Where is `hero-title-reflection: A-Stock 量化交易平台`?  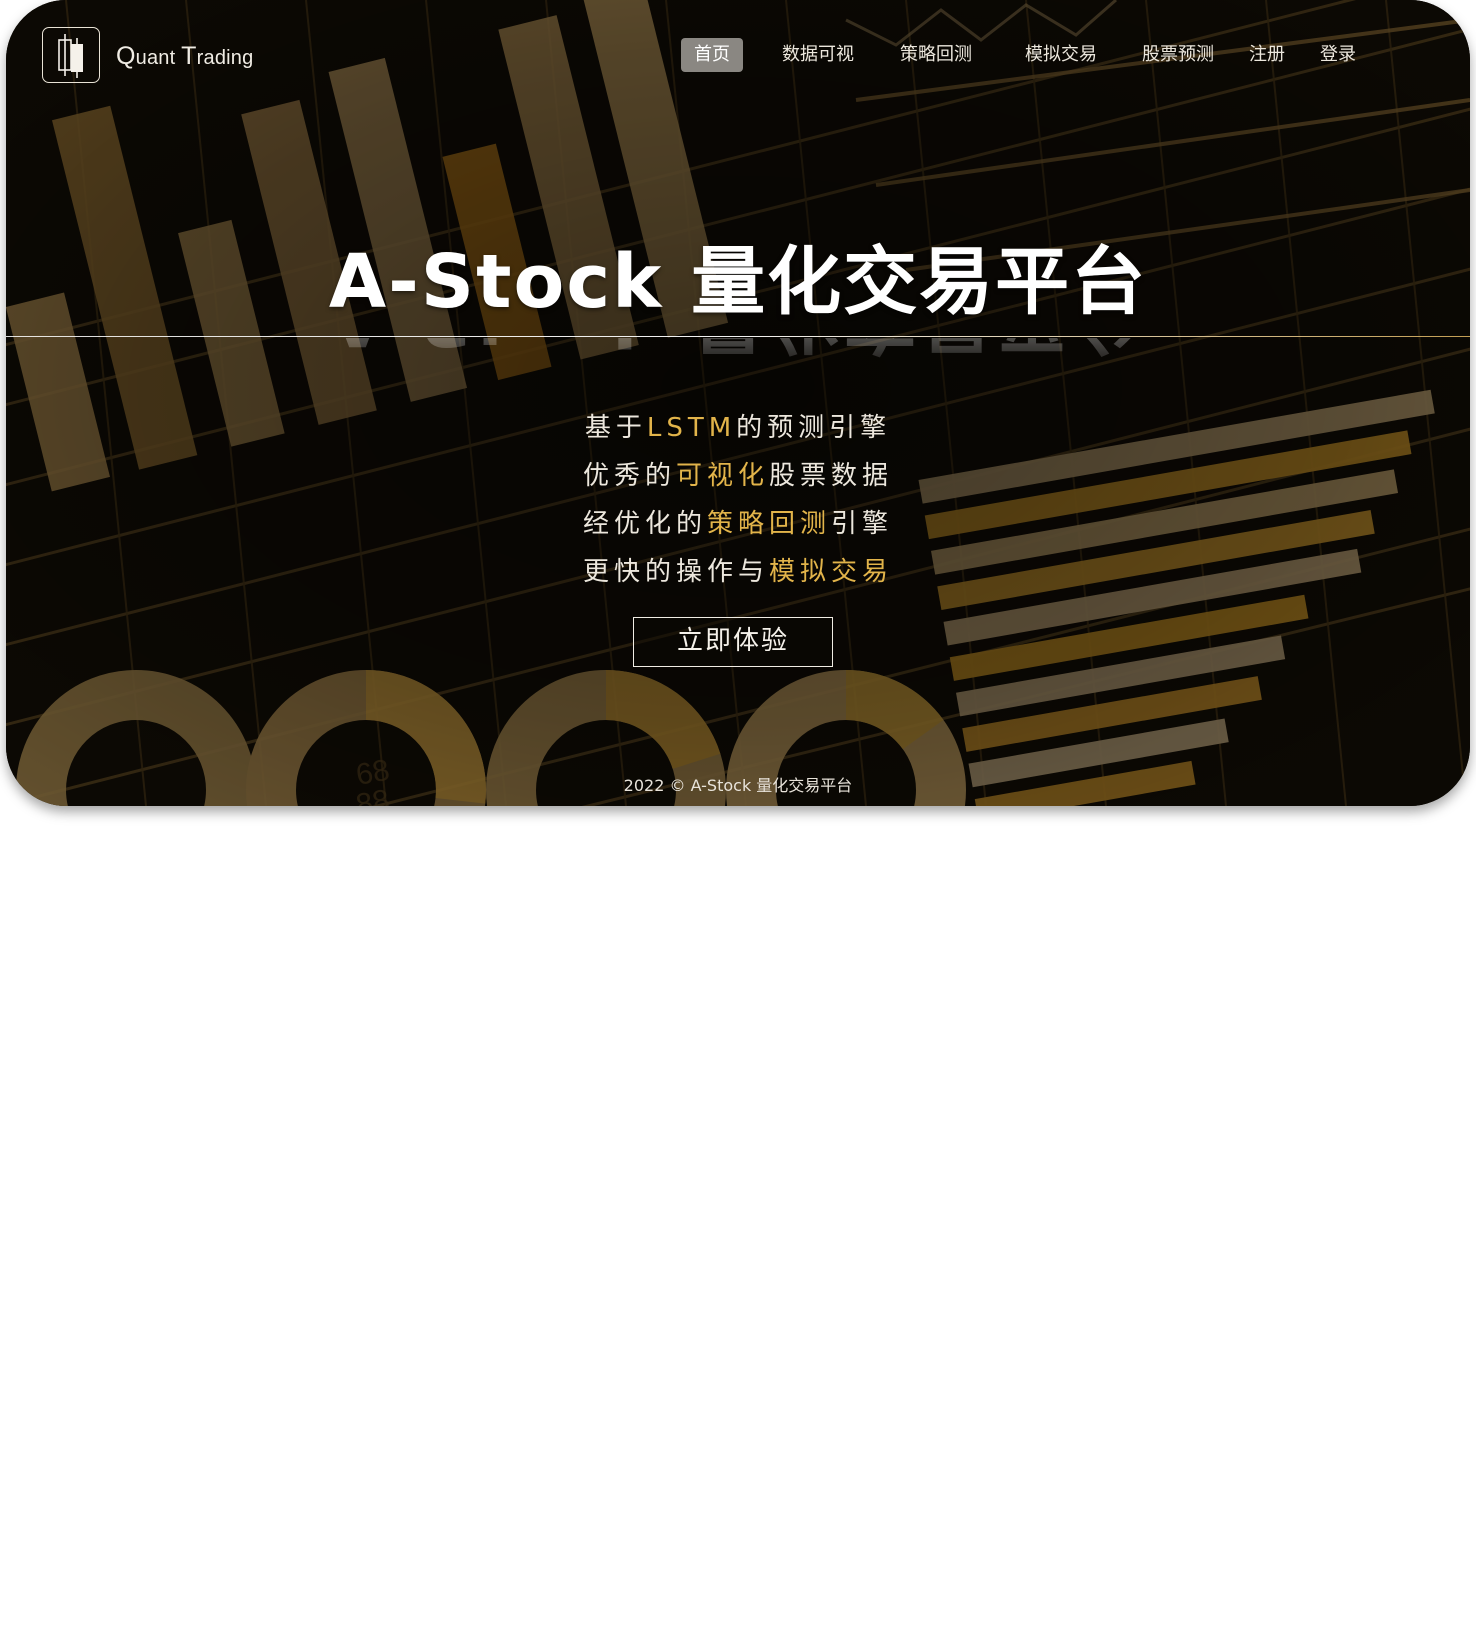
hero-title-reflection: A-Stock 量化交易平台 is located at coordinates (738, 358).